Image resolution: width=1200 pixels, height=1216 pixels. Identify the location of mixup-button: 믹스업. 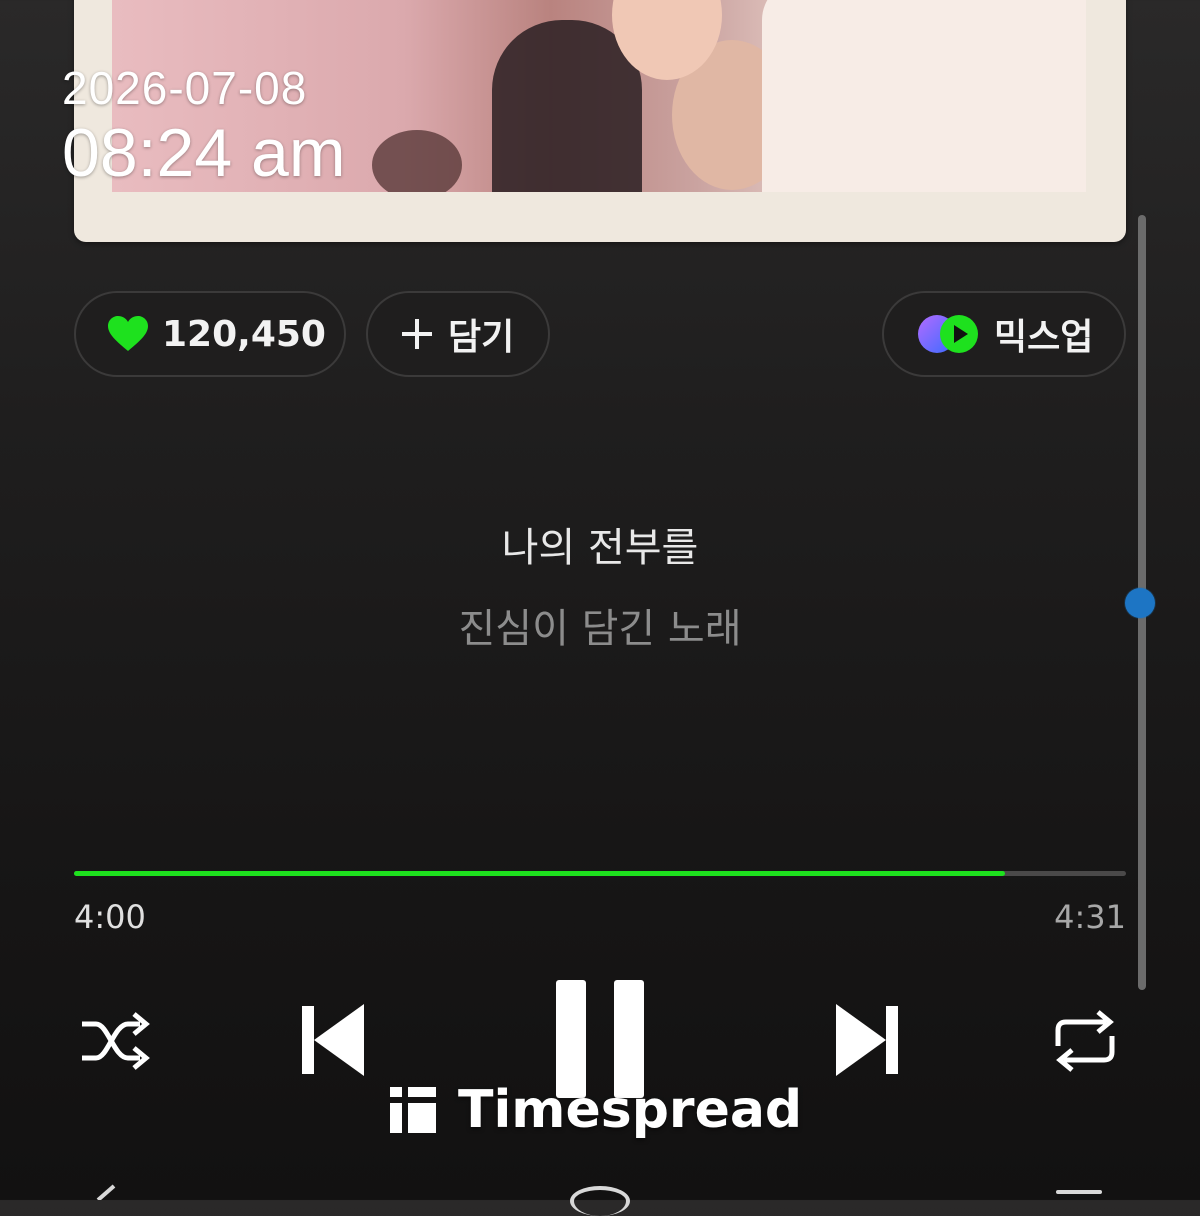
(1004, 334).